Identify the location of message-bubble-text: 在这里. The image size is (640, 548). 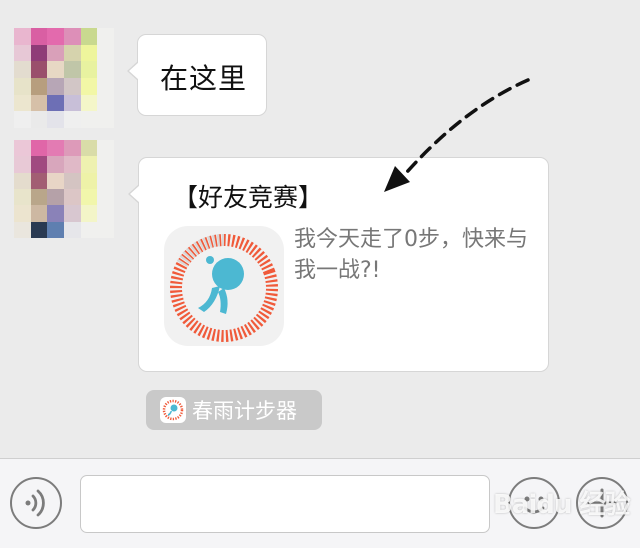
(197, 75).